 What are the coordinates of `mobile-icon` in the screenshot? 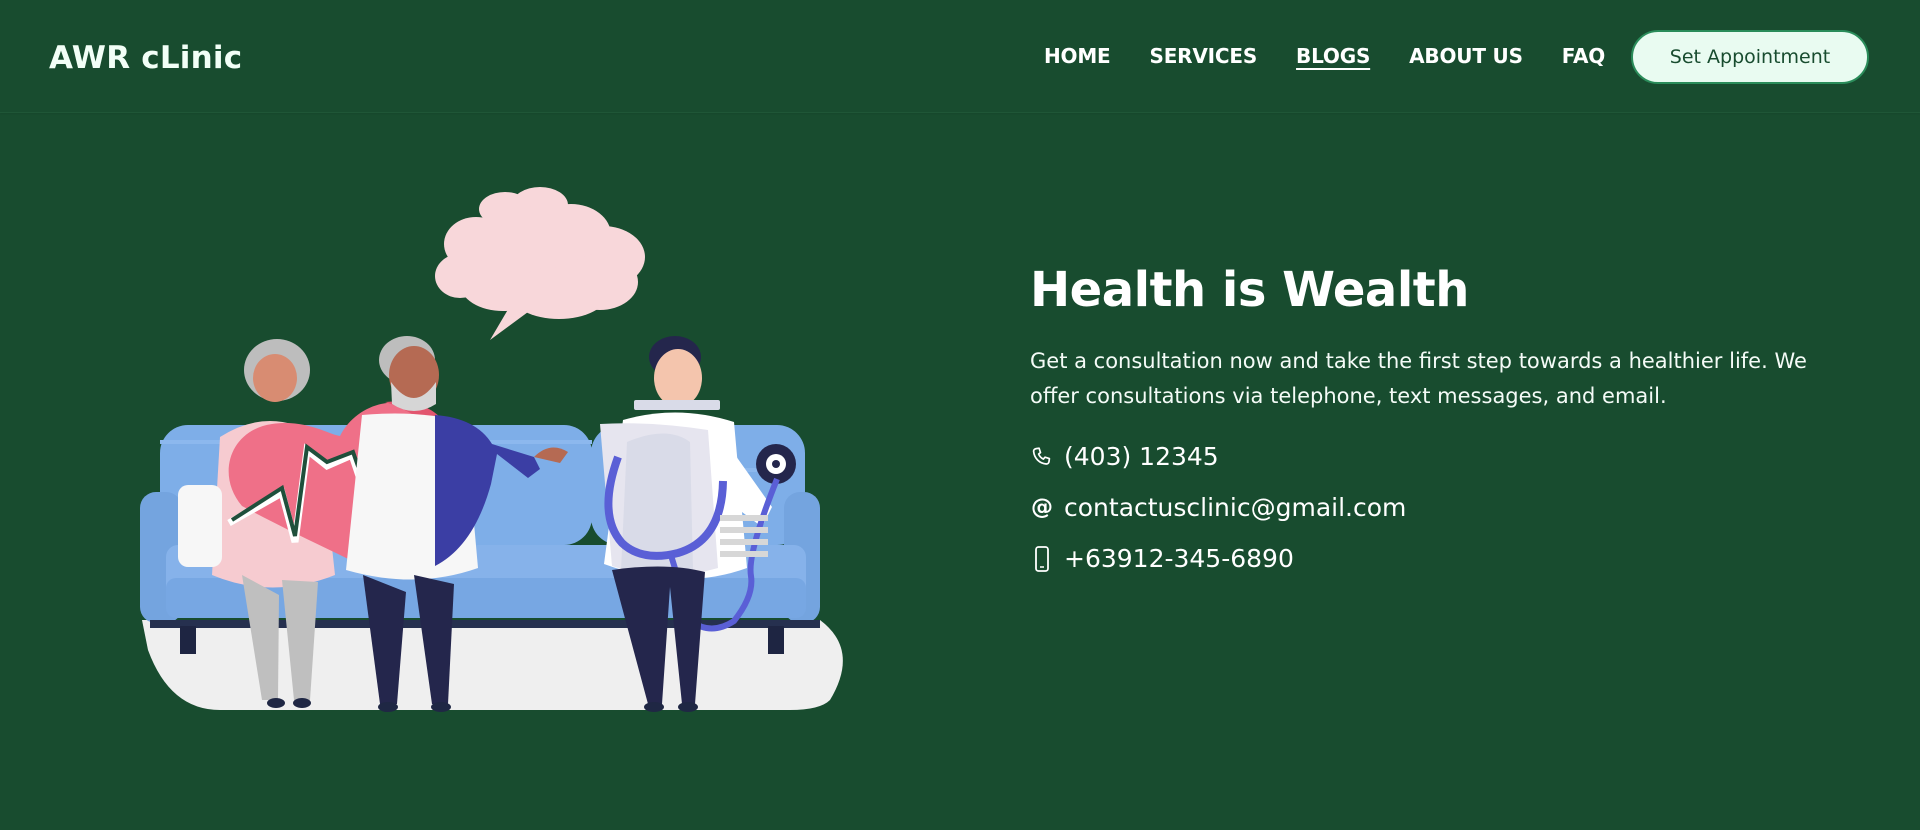 It's located at (1042, 559).